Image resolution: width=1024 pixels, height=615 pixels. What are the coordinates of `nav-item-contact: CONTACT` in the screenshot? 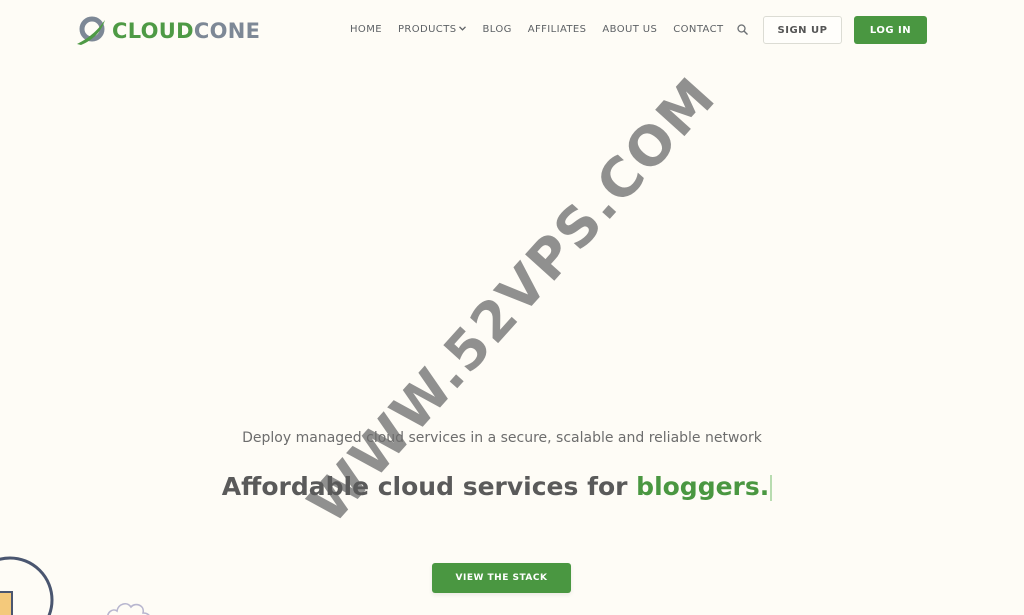 It's located at (698, 29).